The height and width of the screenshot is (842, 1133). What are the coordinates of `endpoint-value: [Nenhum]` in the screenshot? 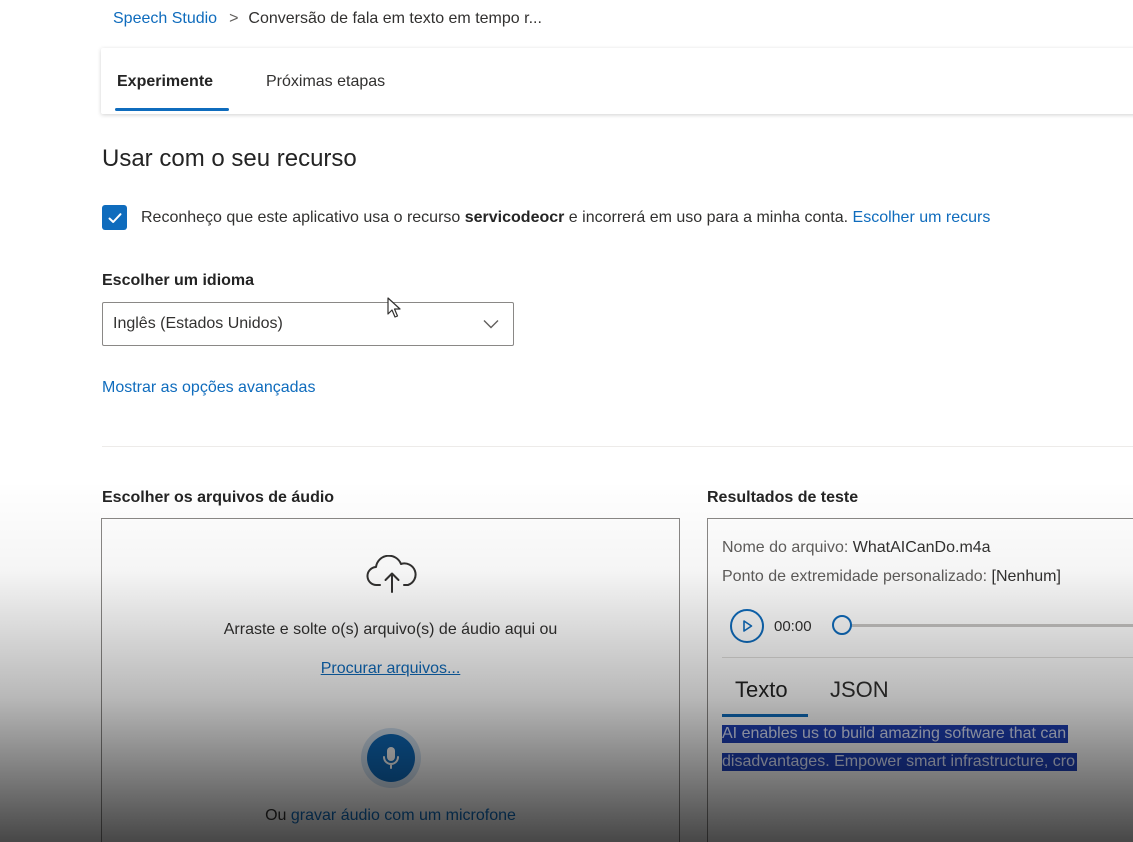 It's located at (1026, 576).